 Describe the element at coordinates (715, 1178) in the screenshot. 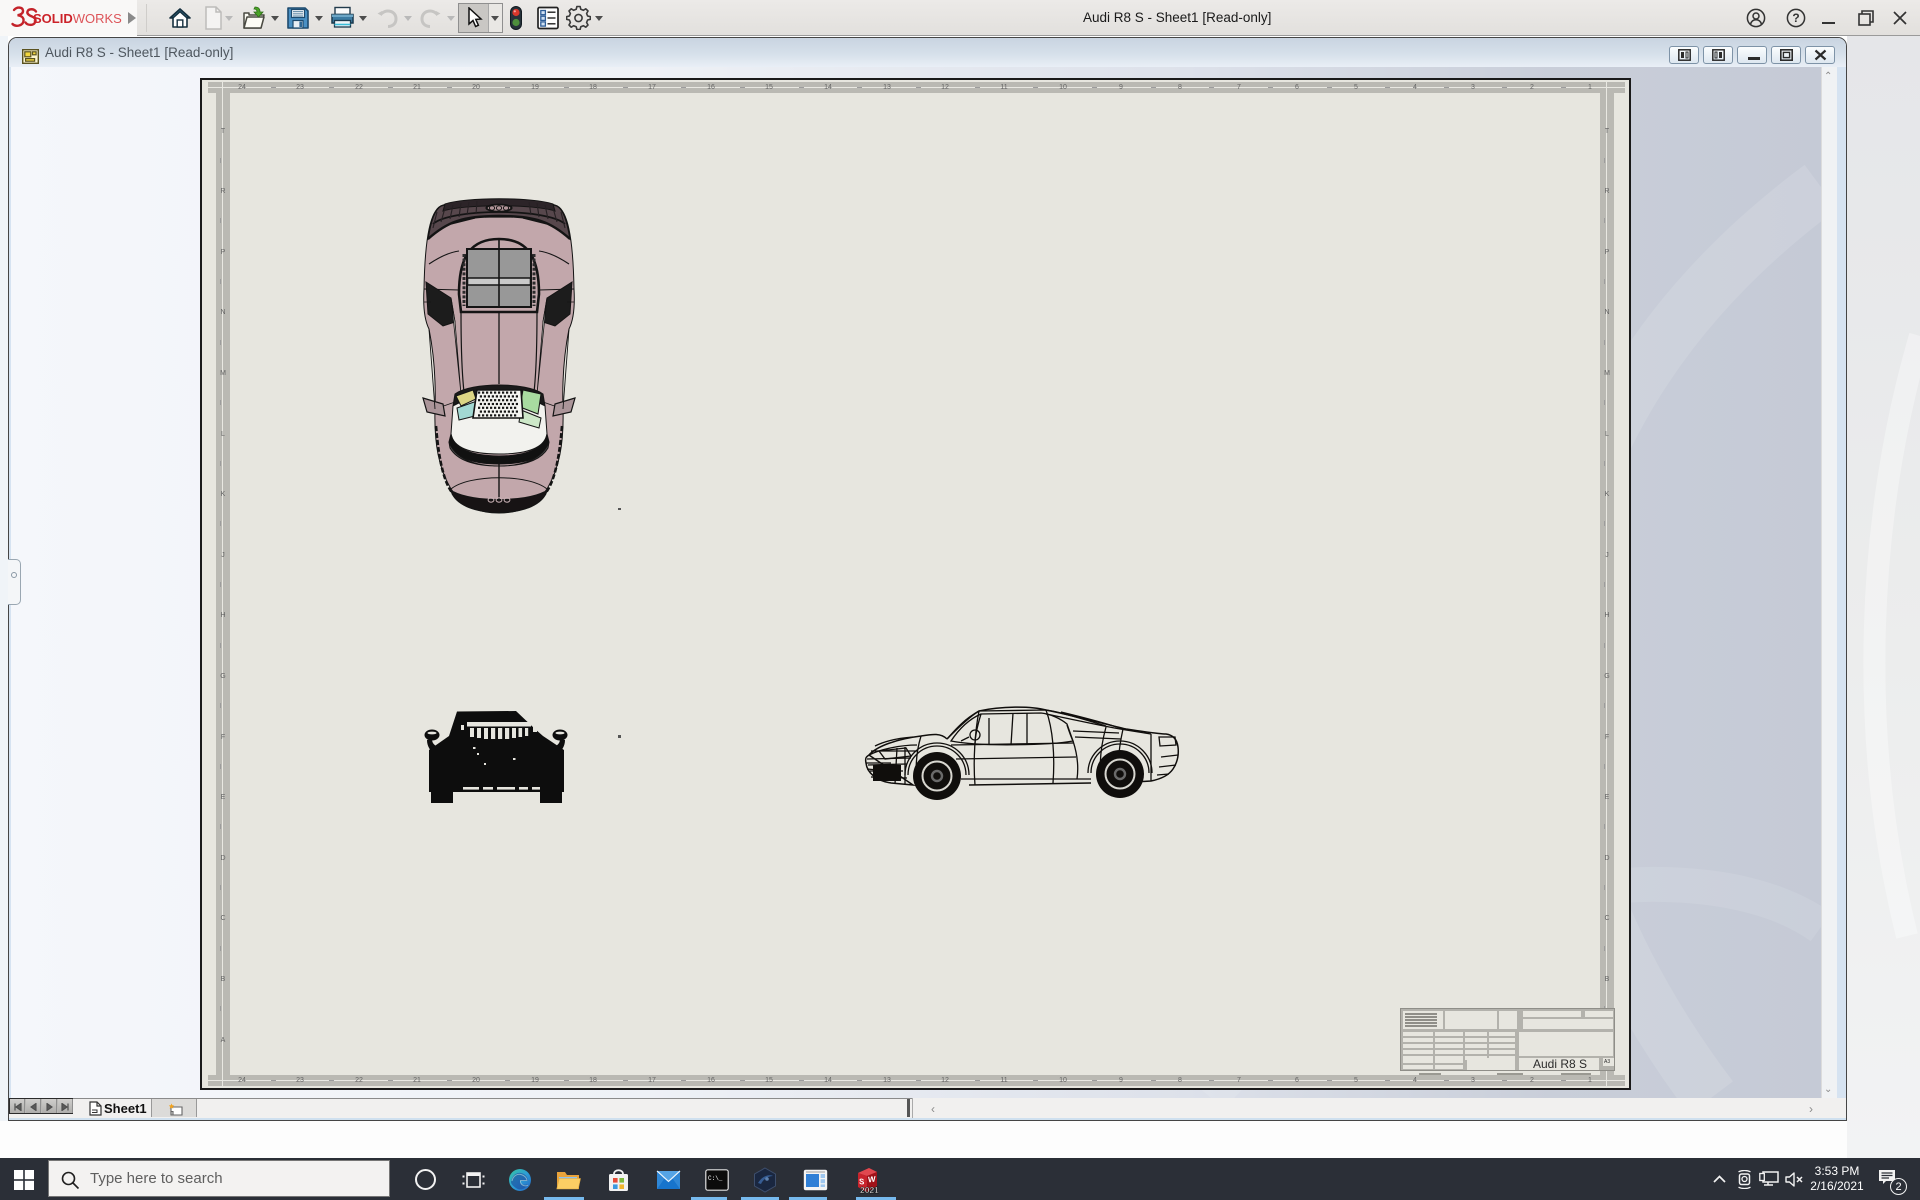

I see `svg-text: C:\_` at that location.